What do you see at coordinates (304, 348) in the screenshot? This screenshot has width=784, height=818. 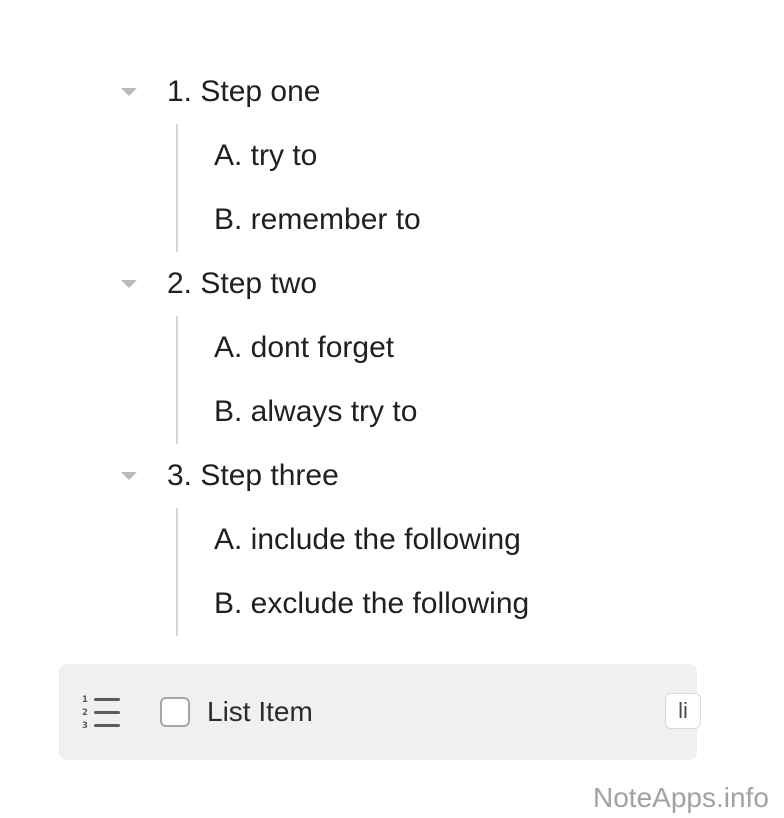 I see `sub-item-label: A. dont forget` at bounding box center [304, 348].